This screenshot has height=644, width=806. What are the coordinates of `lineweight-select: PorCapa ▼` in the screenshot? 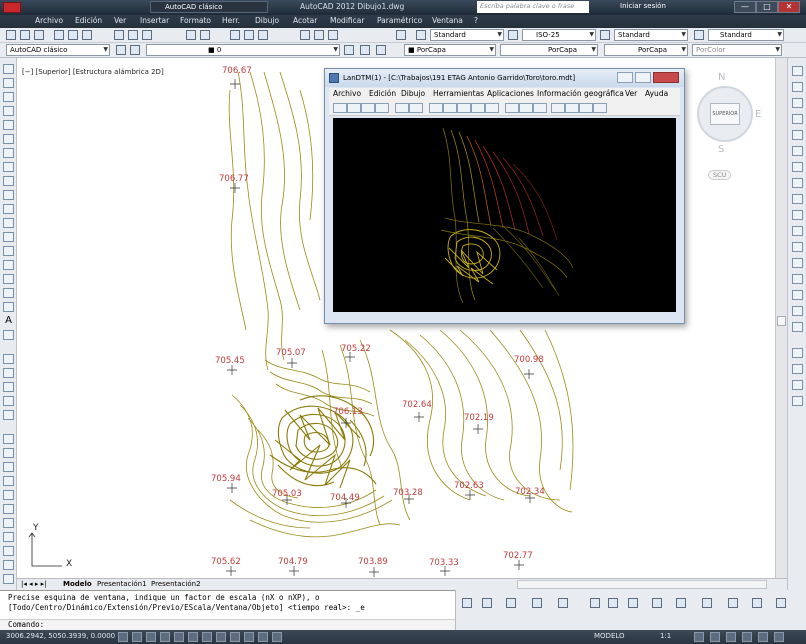 It's located at (646, 50).